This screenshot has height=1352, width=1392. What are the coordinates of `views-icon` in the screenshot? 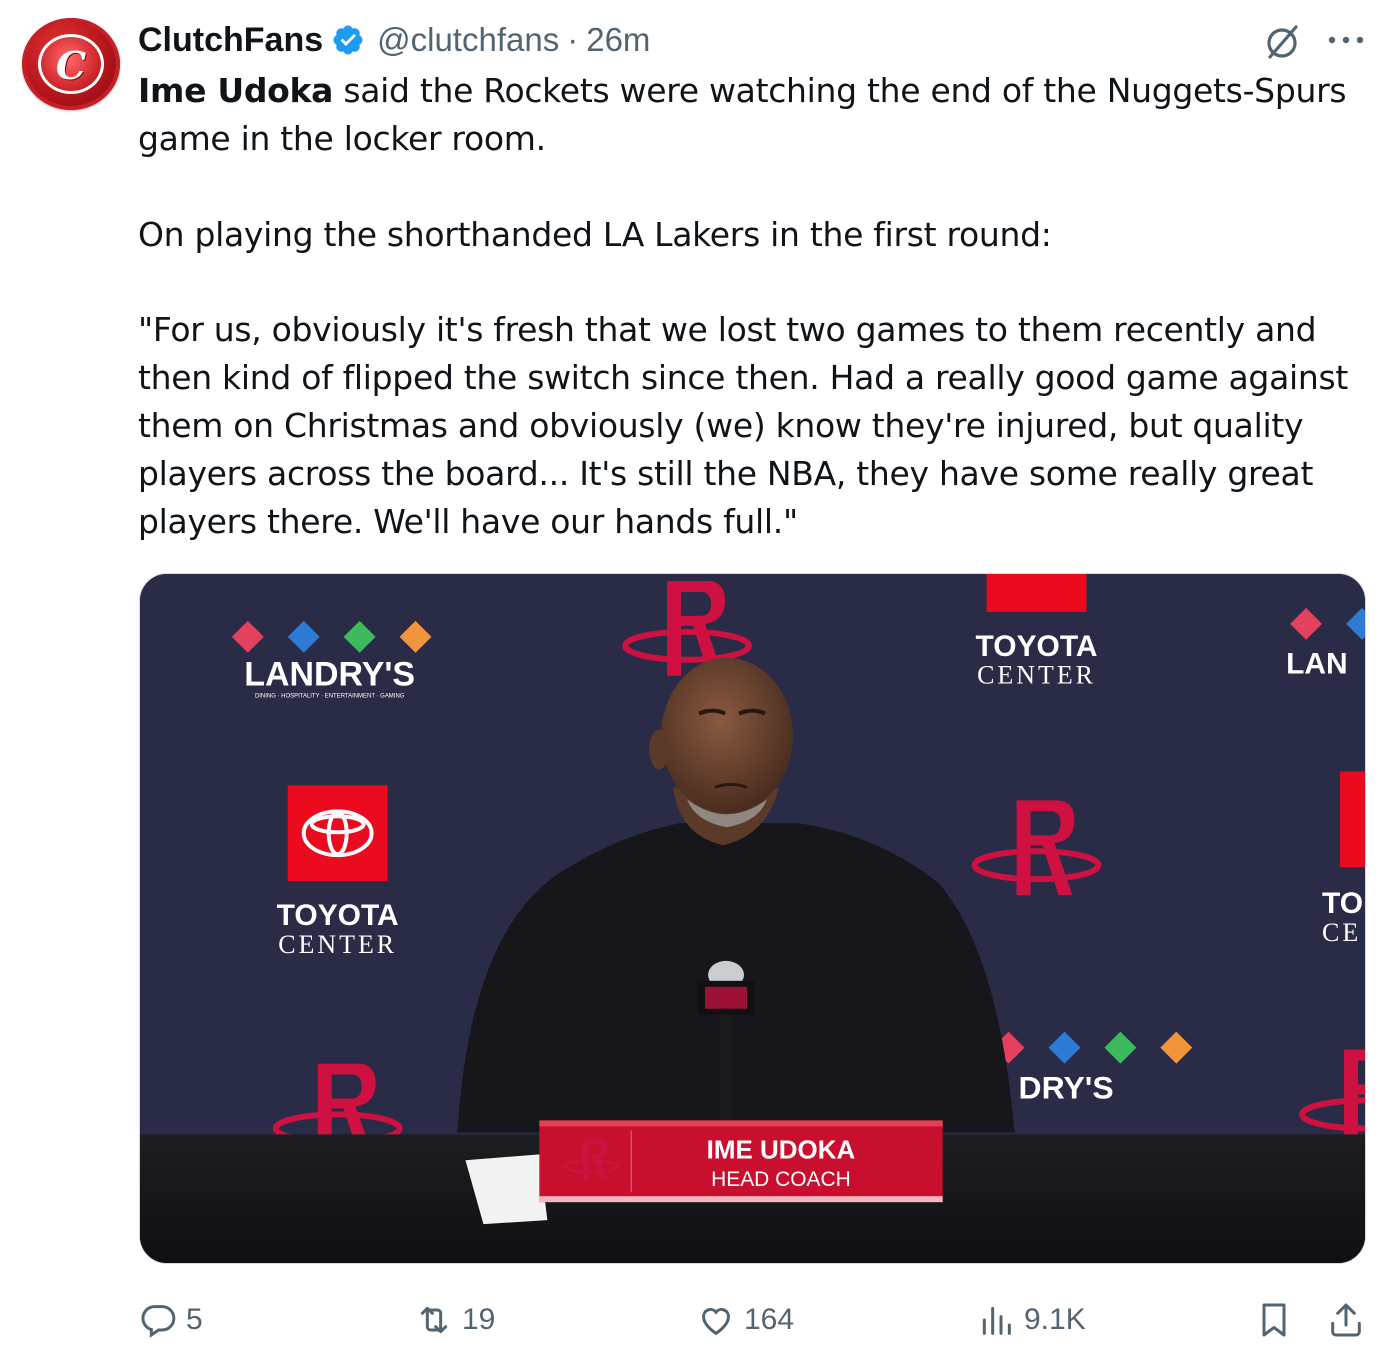 It's located at (996, 1320).